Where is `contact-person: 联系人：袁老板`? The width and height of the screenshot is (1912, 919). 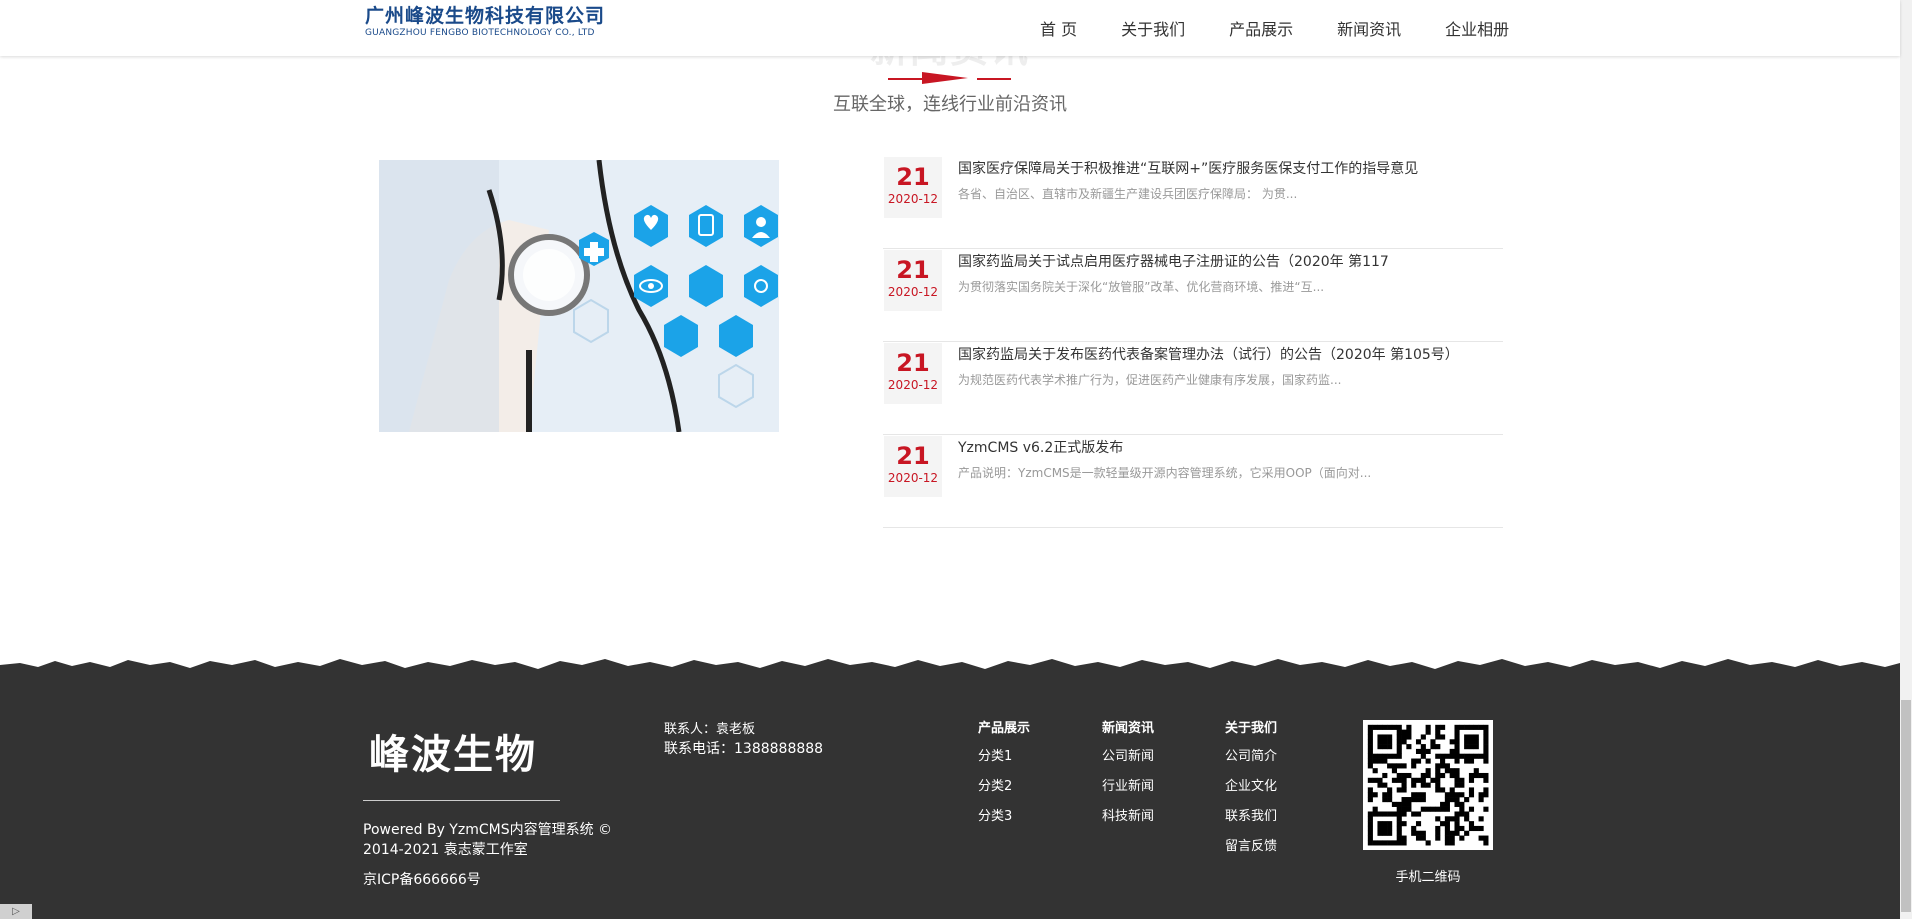 contact-person: 联系人：袁老板 is located at coordinates (710, 729).